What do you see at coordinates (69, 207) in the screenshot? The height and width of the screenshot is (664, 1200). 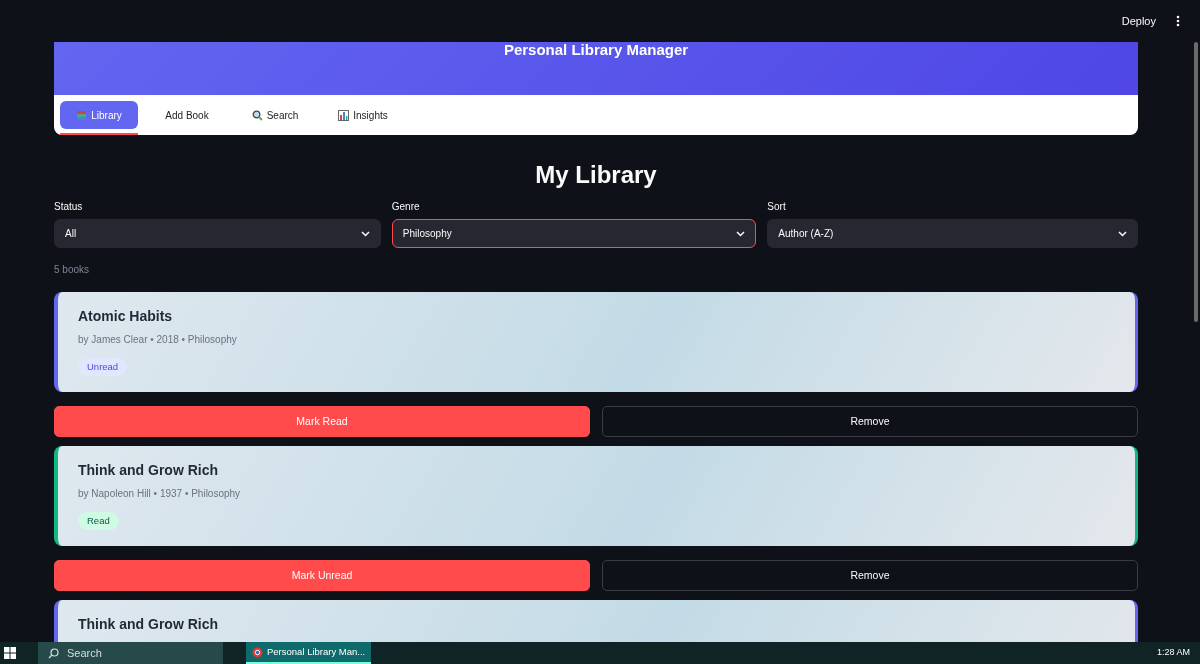 I see `field-label: Status` at bounding box center [69, 207].